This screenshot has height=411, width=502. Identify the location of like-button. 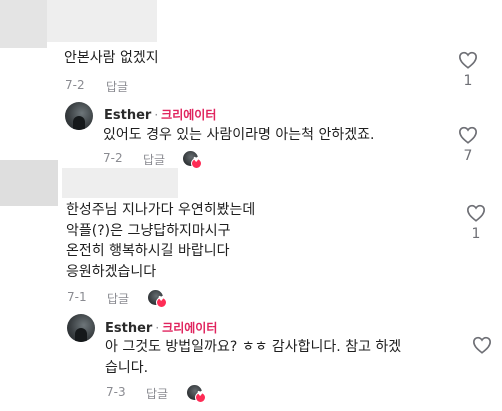
(482, 347).